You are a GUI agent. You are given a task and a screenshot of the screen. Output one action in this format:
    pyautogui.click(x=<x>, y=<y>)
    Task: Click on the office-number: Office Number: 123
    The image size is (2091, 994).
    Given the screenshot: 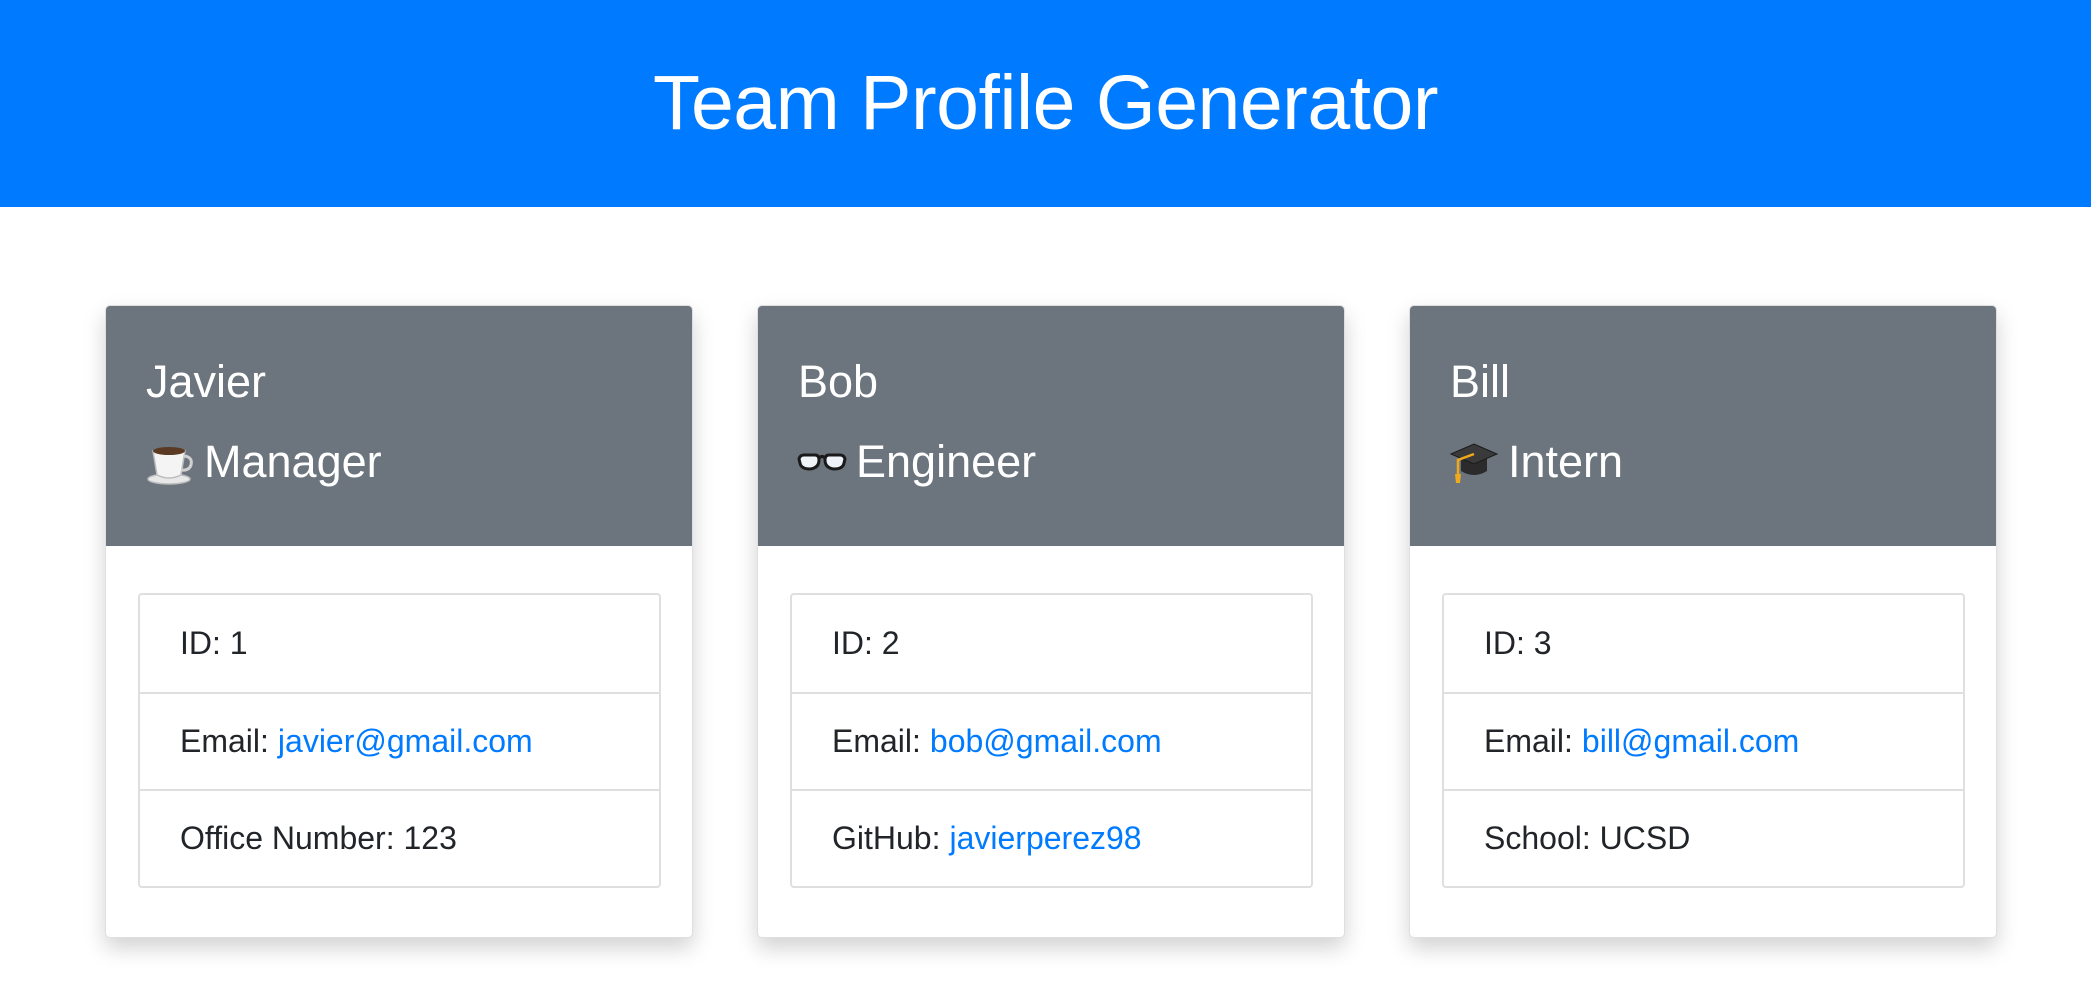 What is the action you would take?
    pyautogui.click(x=399, y=837)
    